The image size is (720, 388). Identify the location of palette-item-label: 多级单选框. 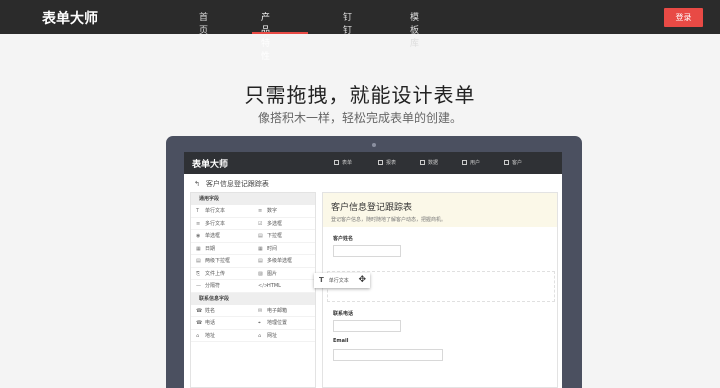
(280, 261).